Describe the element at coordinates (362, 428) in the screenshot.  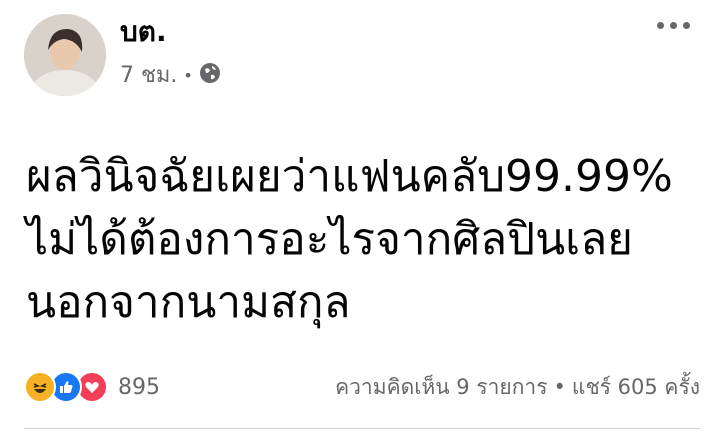
I see `divider` at that location.